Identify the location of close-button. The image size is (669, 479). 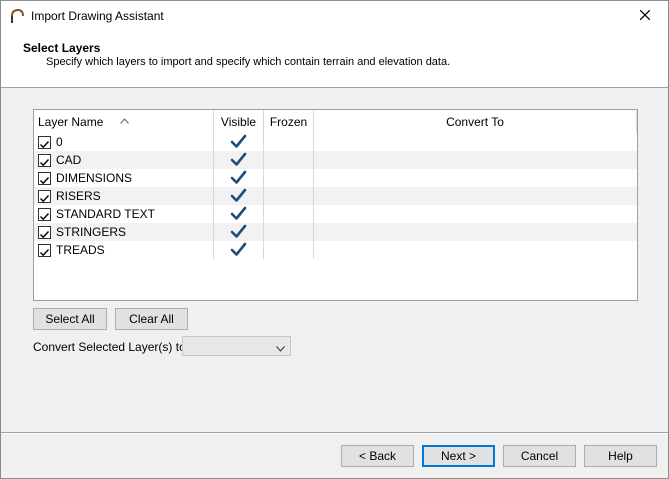
(645, 16).